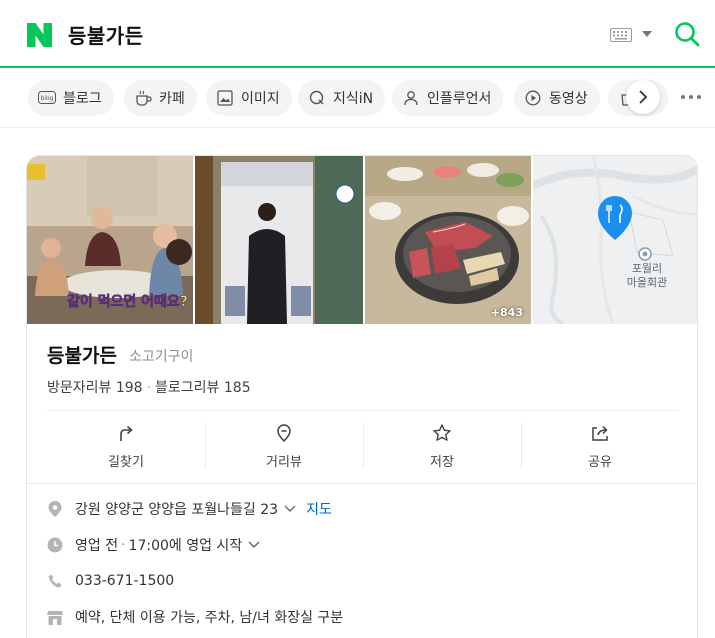 This screenshot has height=638, width=715. Describe the element at coordinates (55, 509) in the screenshot. I see `location-pin-icon` at that location.